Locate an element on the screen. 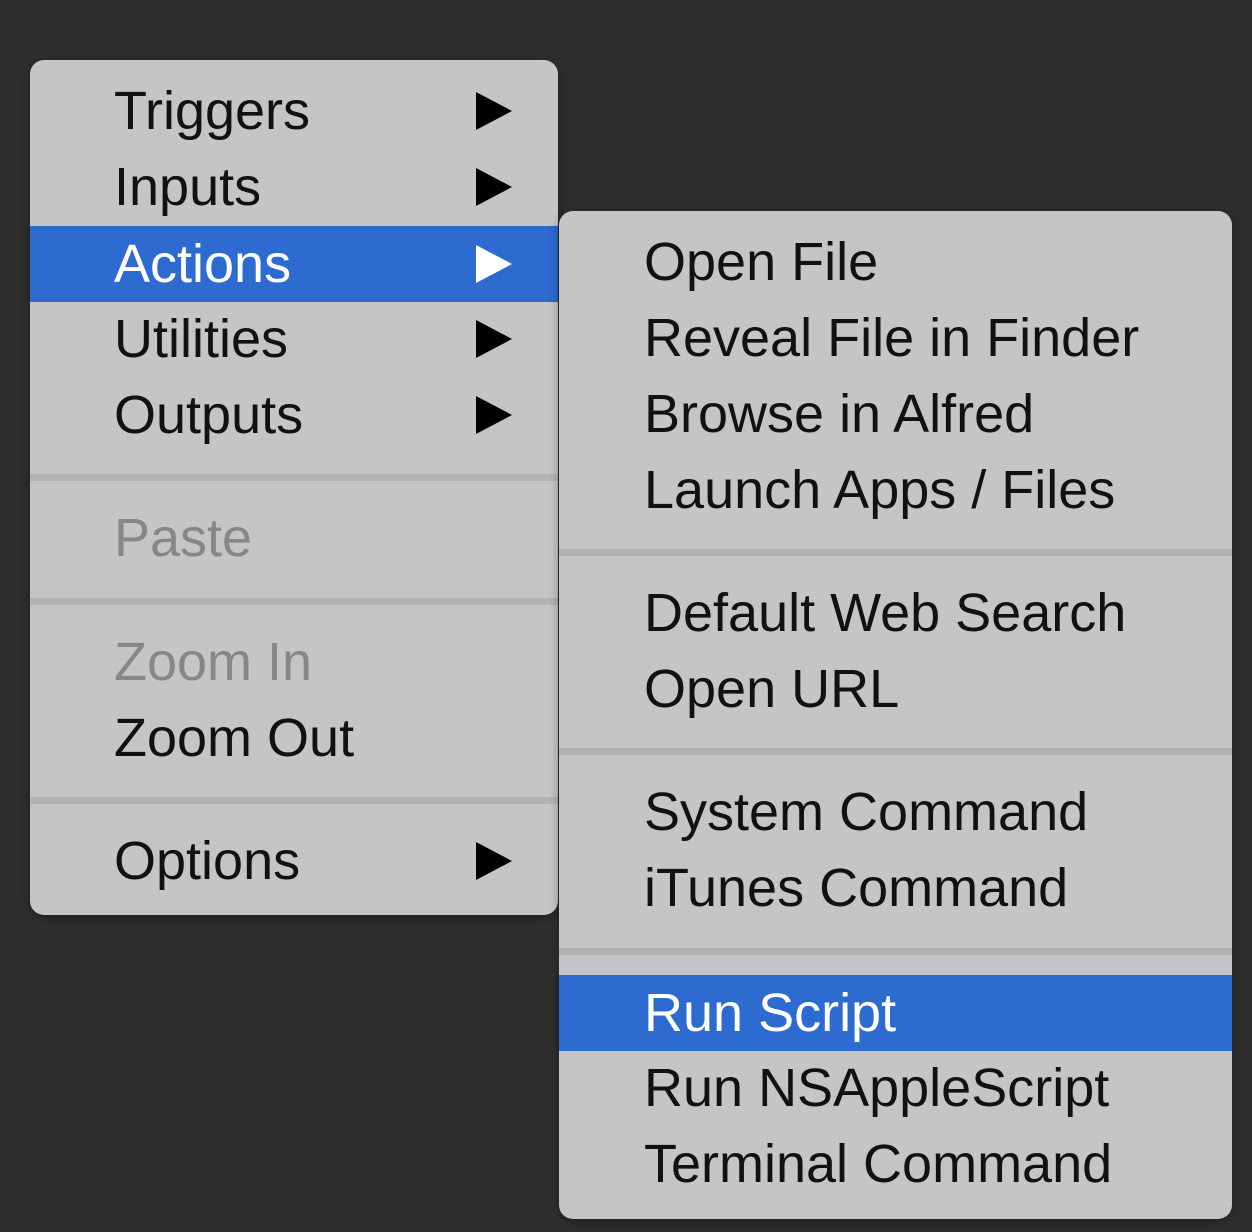 The image size is (1252, 1232). menu-item-itunes-command: iTunes Command is located at coordinates (895, 888).